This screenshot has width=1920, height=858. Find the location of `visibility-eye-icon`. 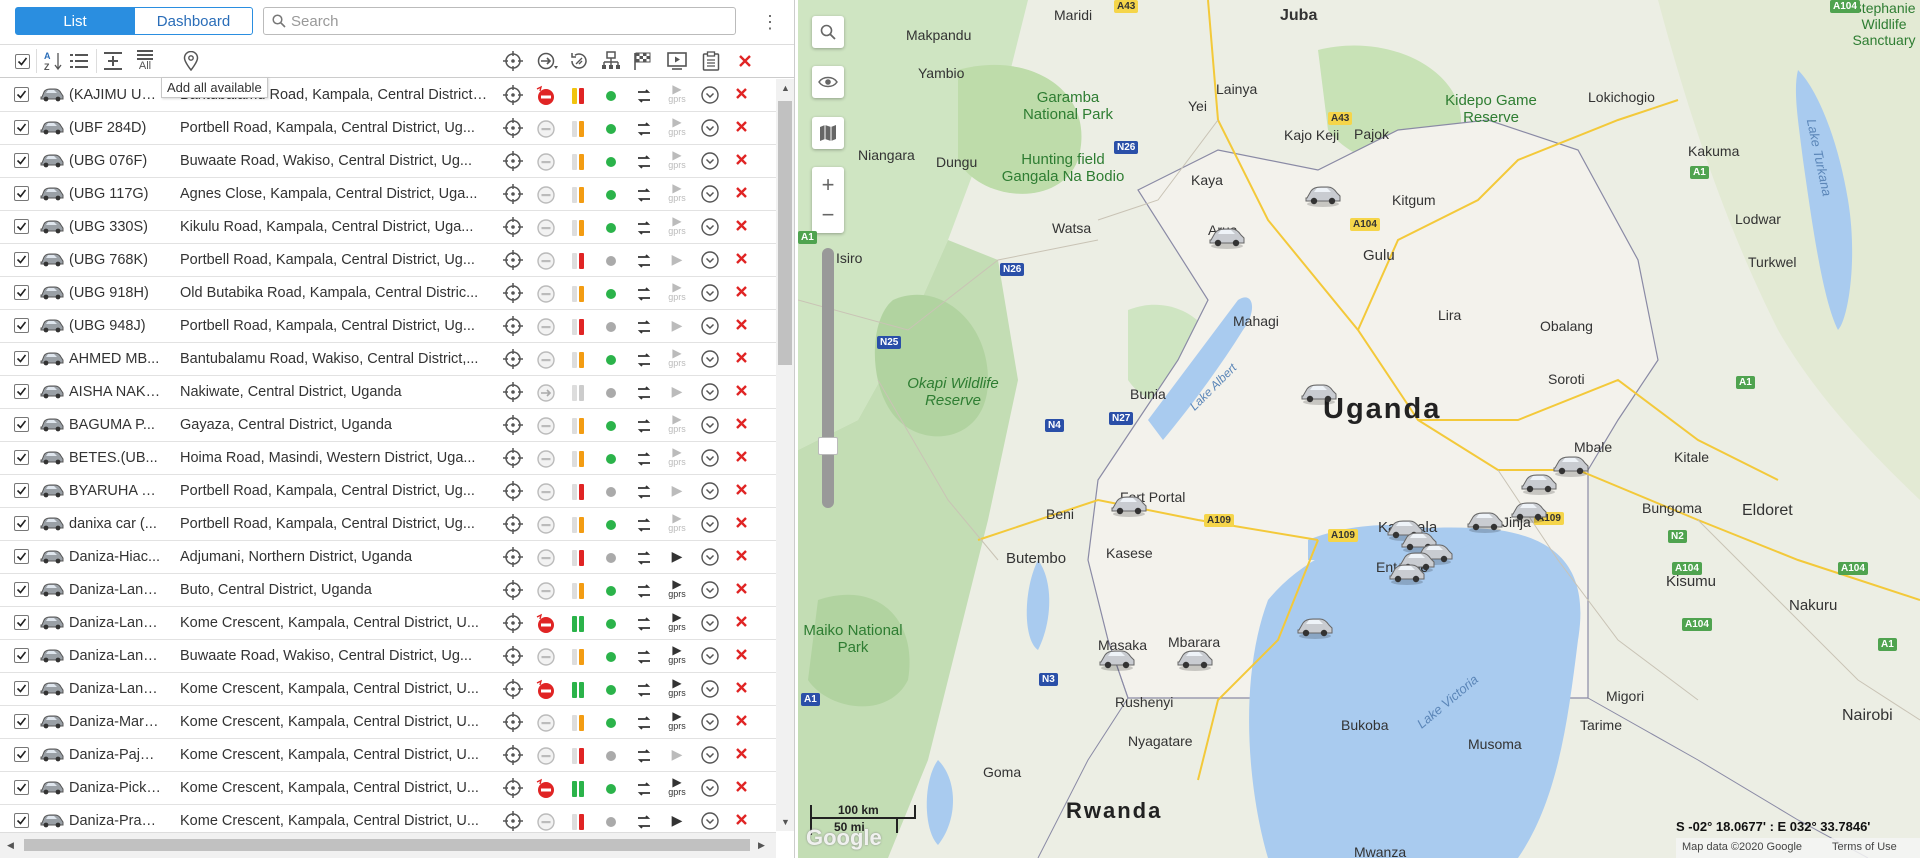

visibility-eye-icon is located at coordinates (828, 82).